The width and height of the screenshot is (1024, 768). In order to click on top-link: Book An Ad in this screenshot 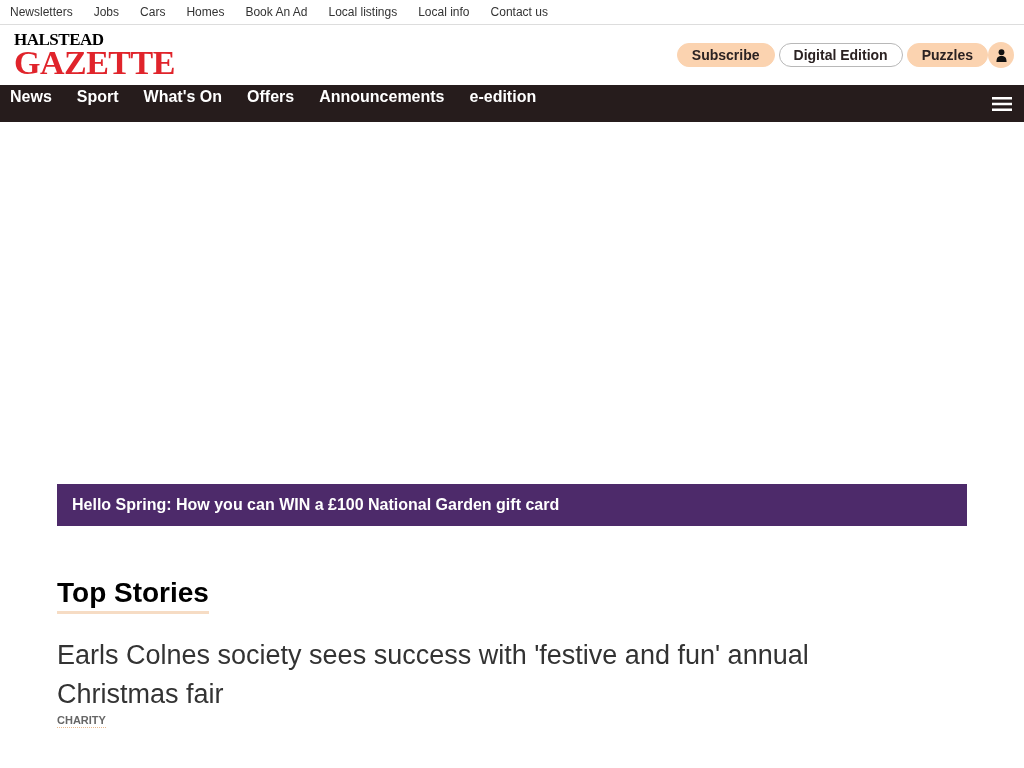, I will do `click(276, 12)`.